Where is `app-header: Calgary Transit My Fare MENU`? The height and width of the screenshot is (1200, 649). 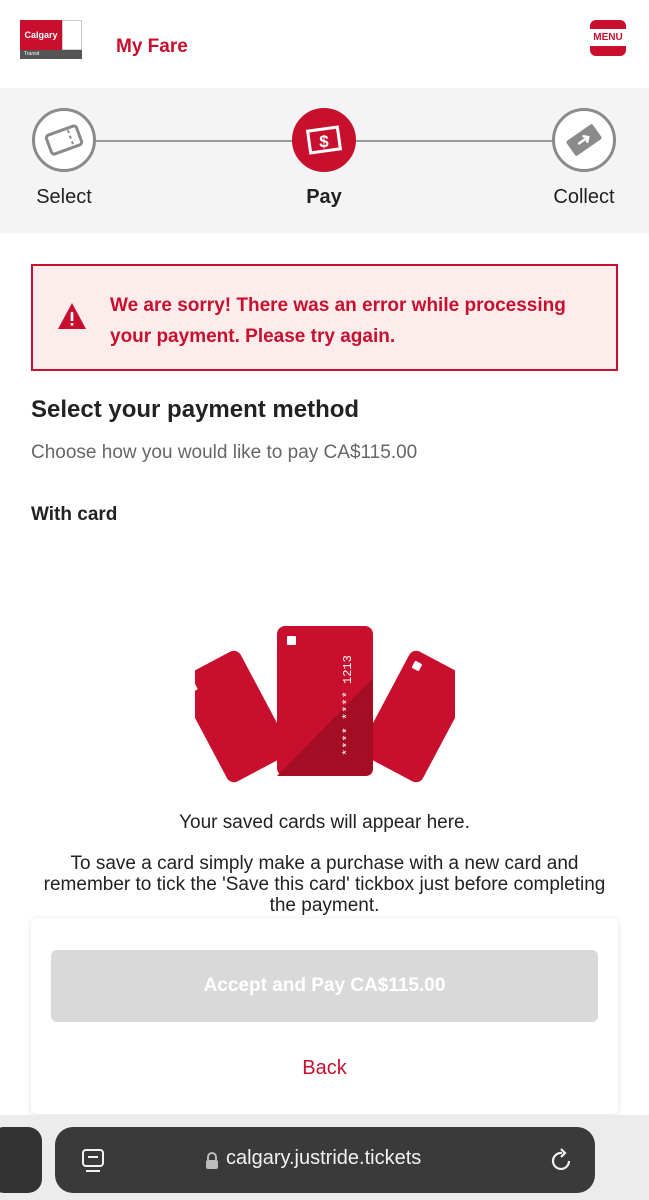
app-header: Calgary Transit My Fare MENU is located at coordinates (324, 44).